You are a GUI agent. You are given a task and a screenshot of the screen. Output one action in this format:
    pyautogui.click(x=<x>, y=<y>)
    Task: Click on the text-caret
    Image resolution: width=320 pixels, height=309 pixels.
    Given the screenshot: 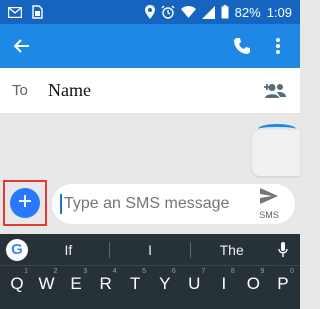 What is the action you would take?
    pyautogui.click(x=61, y=204)
    